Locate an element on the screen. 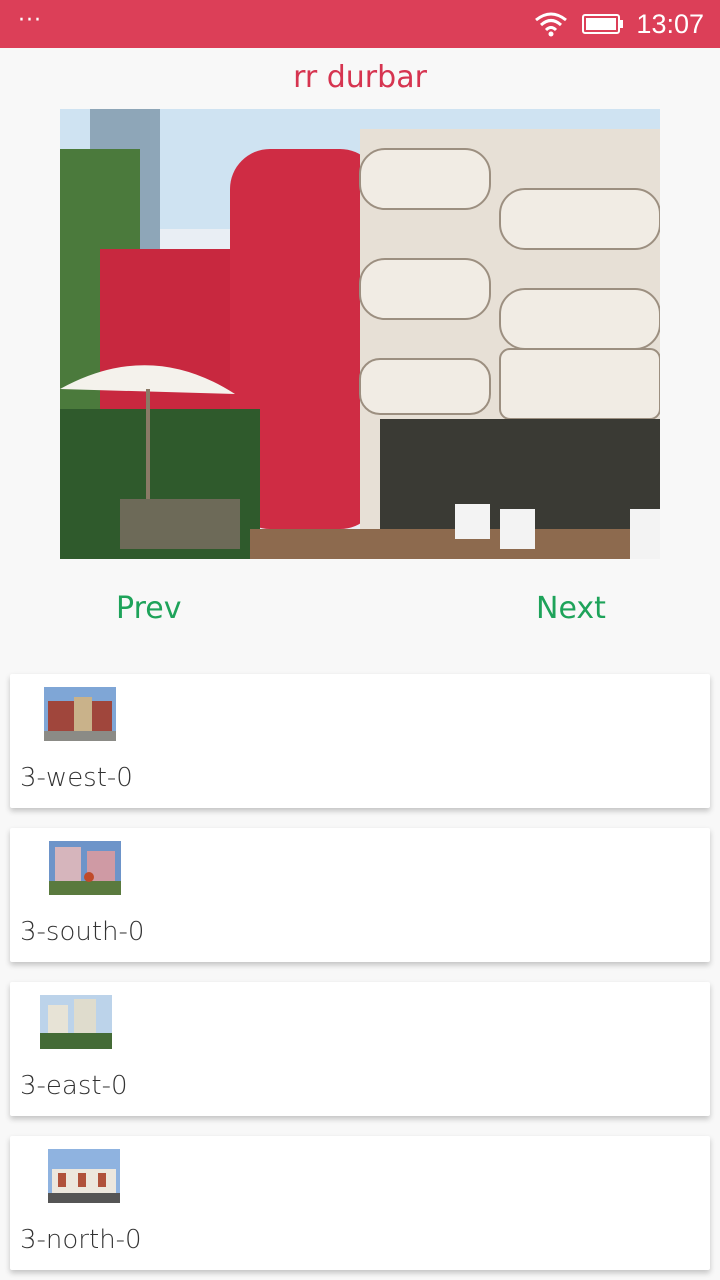 Image resolution: width=720 pixels, height=1280 pixels. list-item: 3-south-0 is located at coordinates (360, 895).